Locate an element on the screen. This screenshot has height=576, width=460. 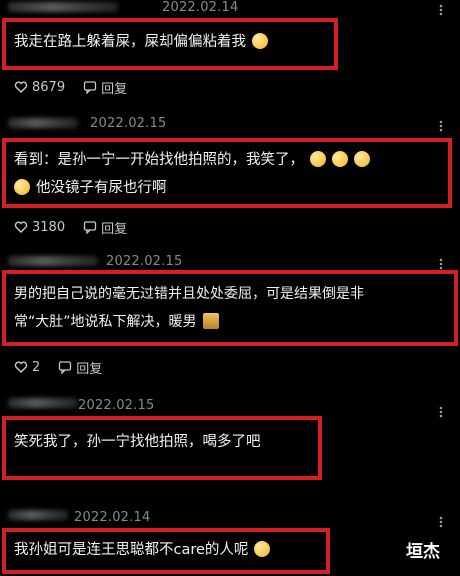
comment-text-line: 他没镜子有尿也行啊 is located at coordinates (227, 188).